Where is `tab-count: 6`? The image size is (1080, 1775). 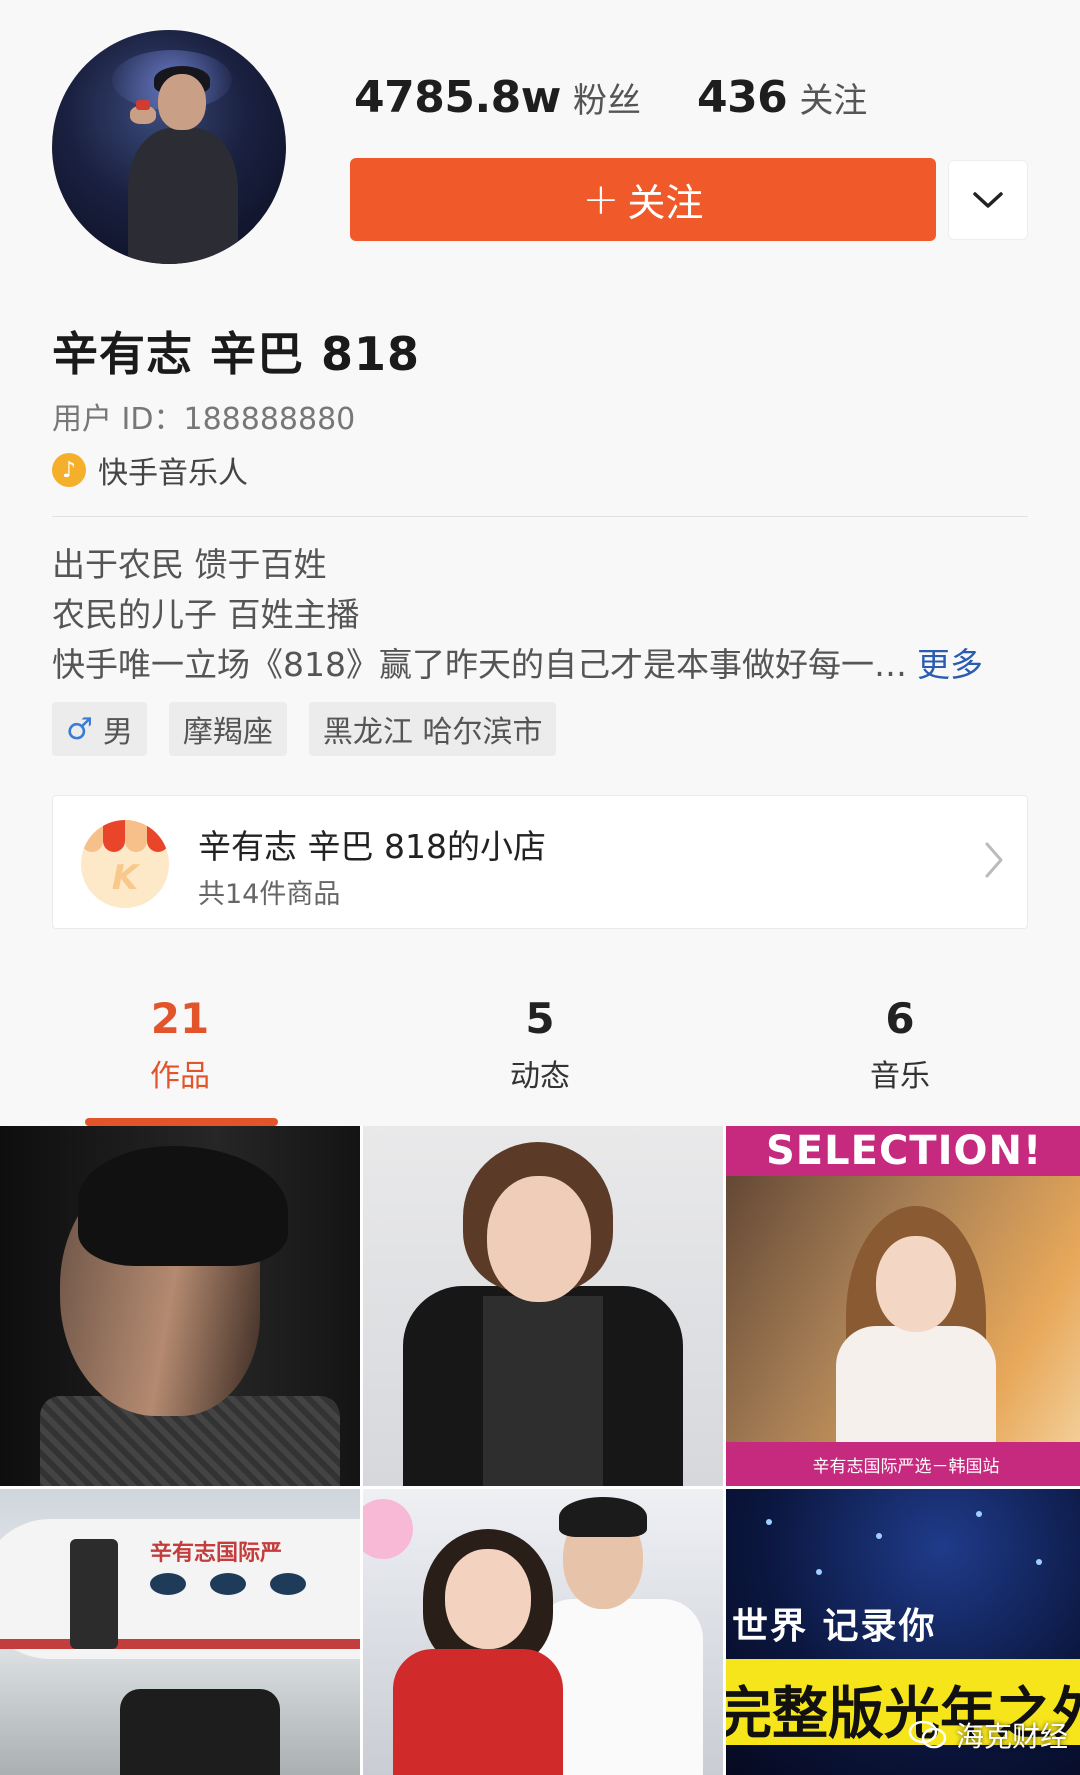
tab-count: 6 is located at coordinates (900, 1018).